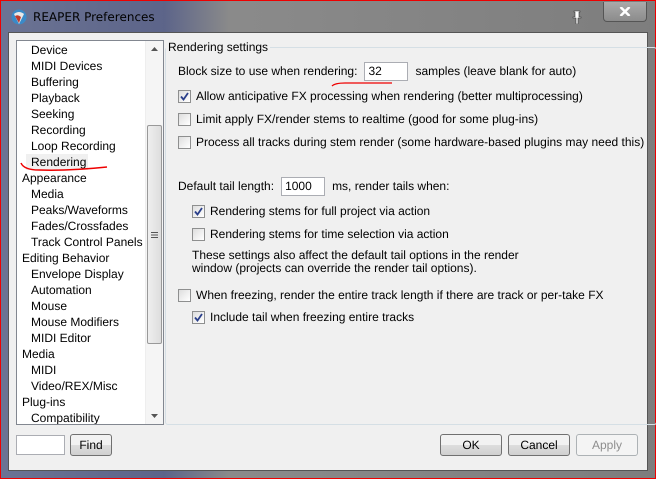 This screenshot has width=656, height=479. What do you see at coordinates (40, 444) in the screenshot?
I see `search-field` at bounding box center [40, 444].